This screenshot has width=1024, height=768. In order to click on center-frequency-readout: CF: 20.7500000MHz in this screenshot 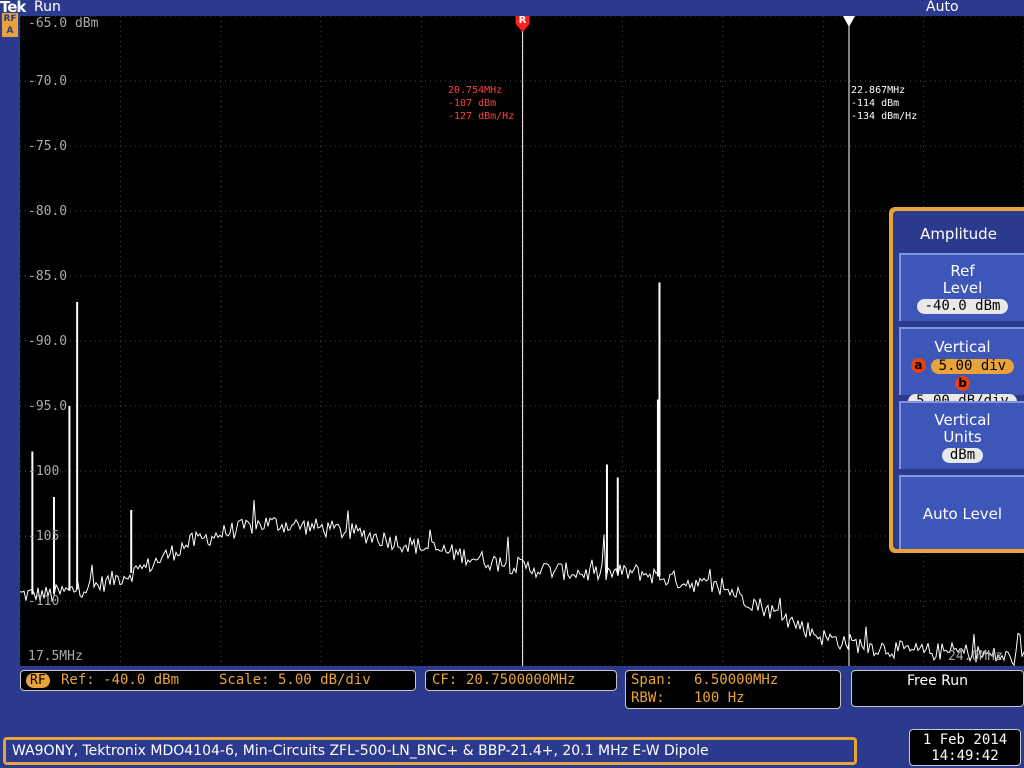, I will do `click(521, 680)`.